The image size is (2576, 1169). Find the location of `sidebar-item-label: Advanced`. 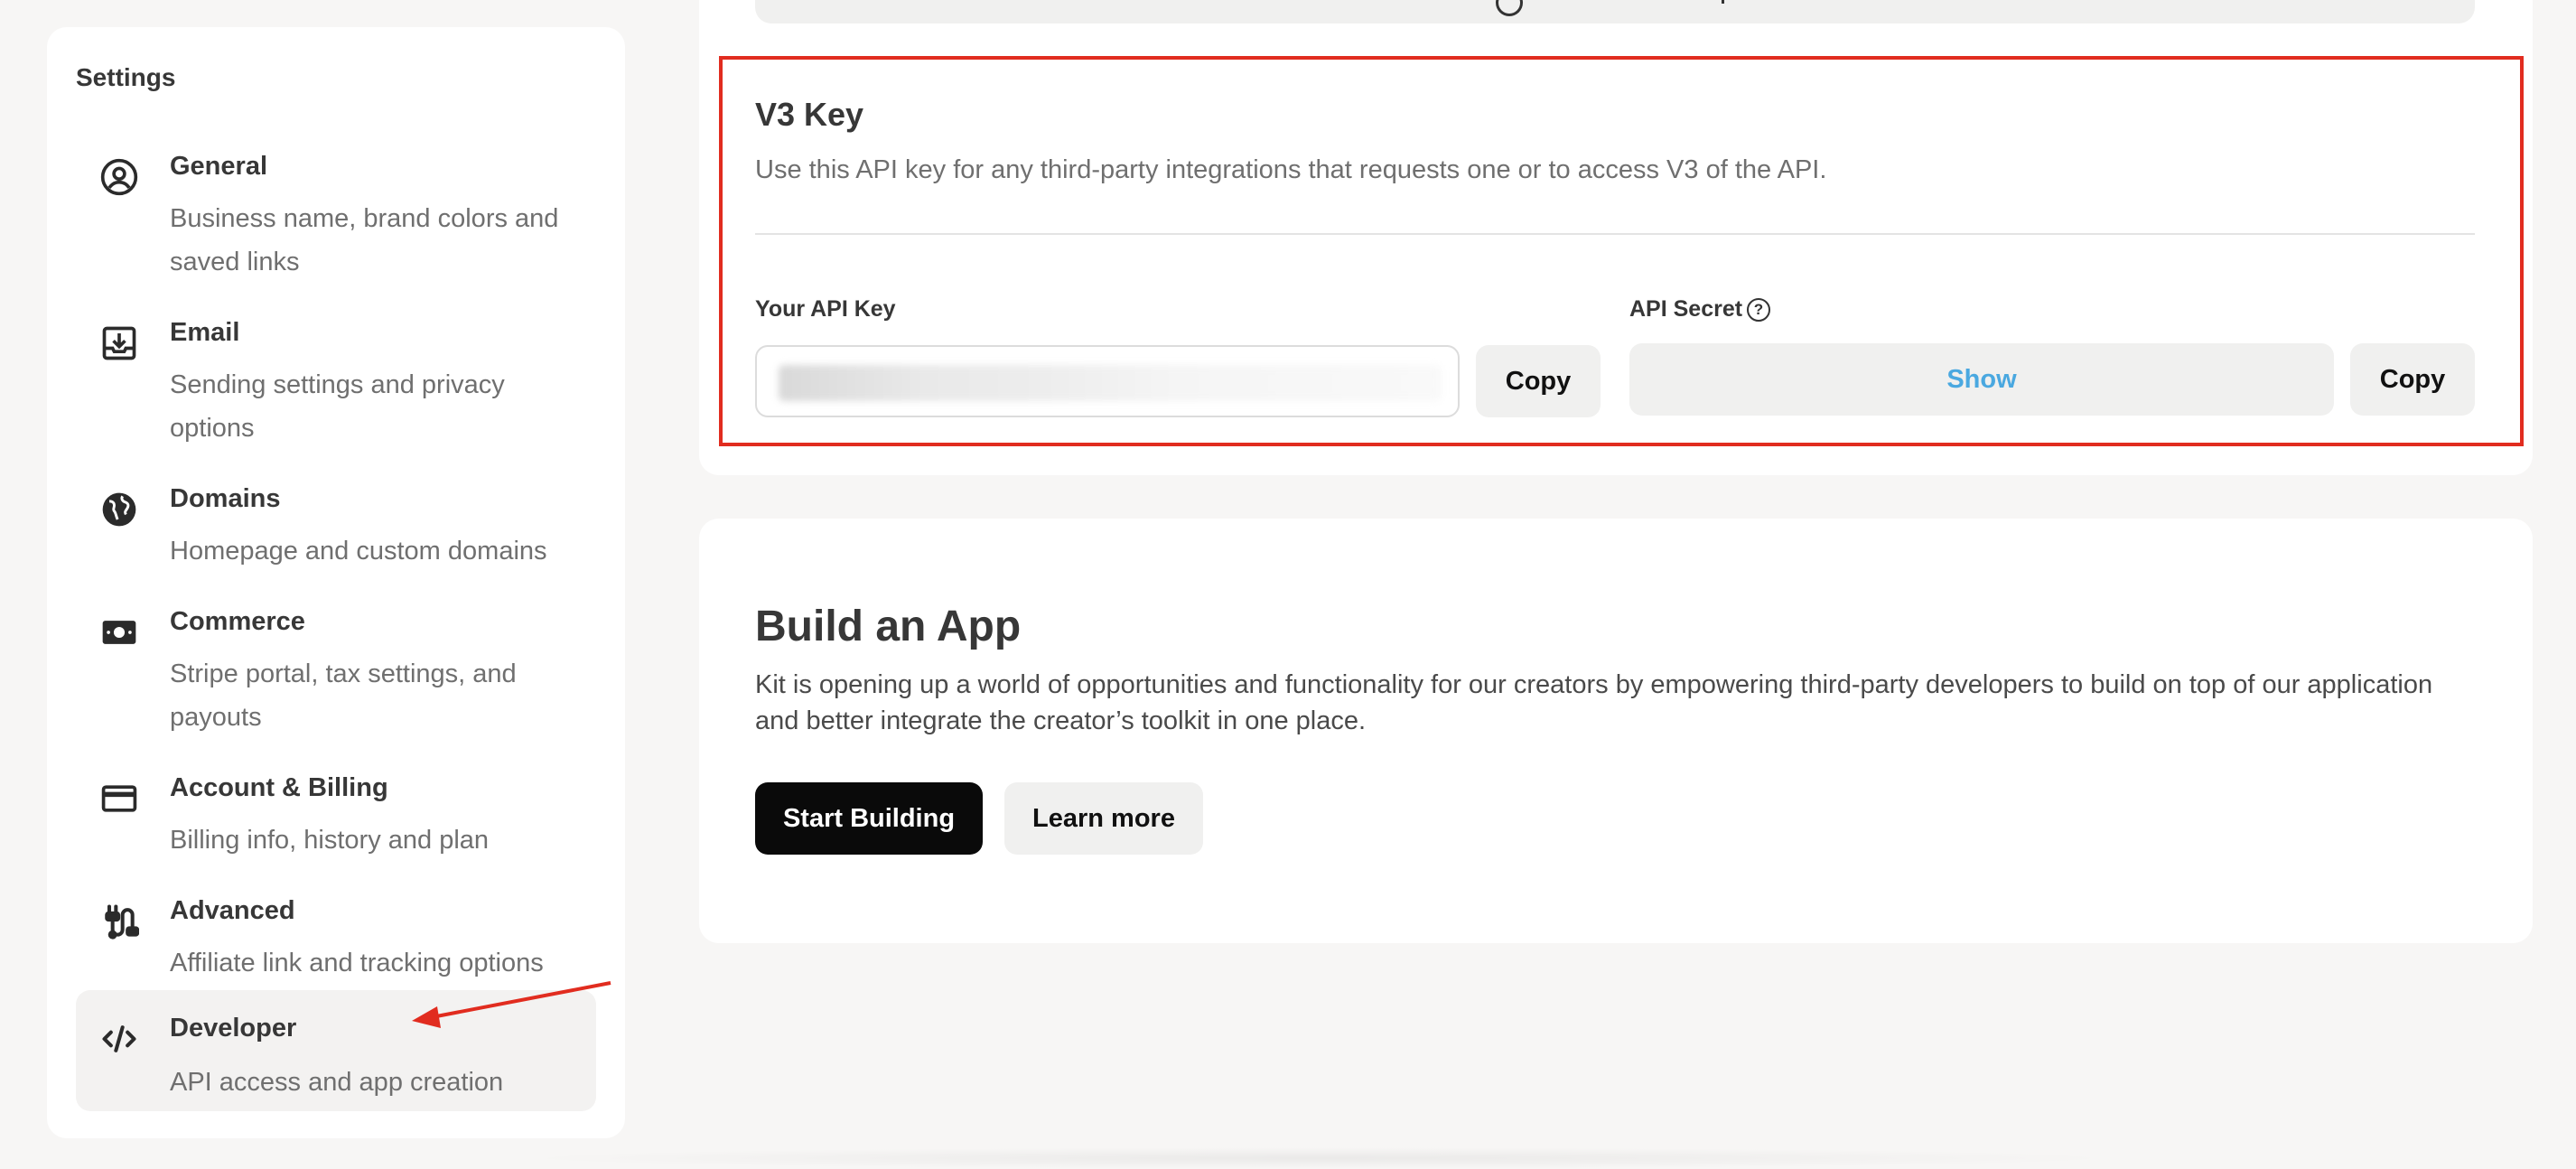

sidebar-item-label: Advanced is located at coordinates (232, 910).